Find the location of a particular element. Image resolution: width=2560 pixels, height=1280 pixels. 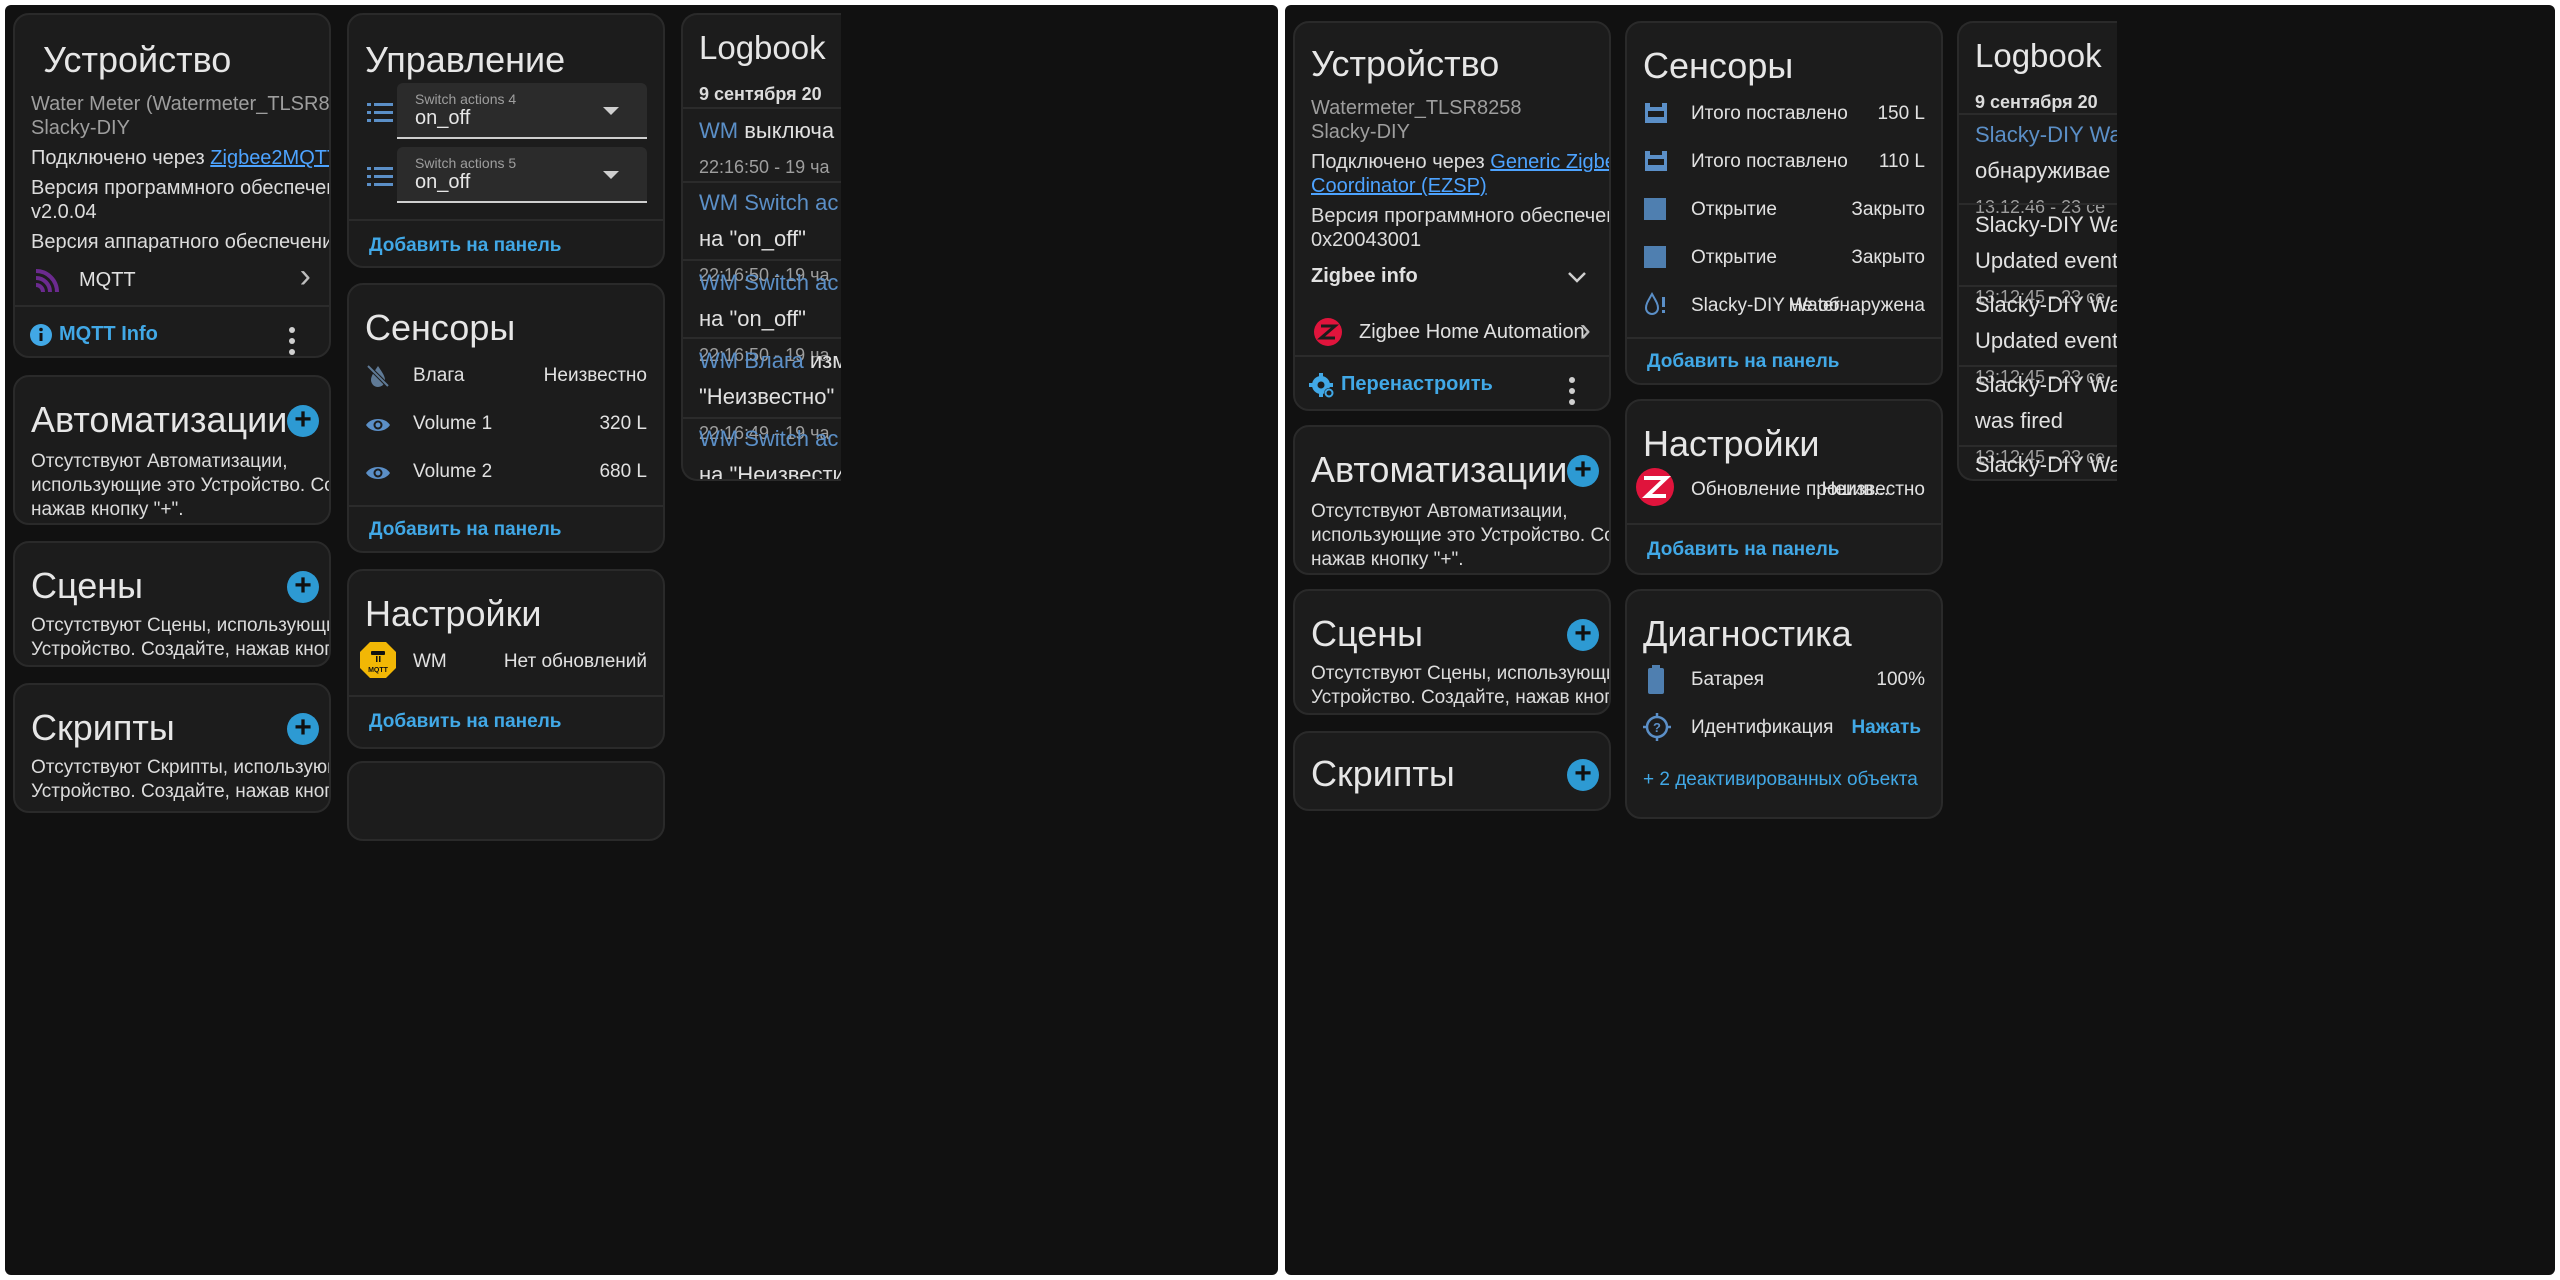

sensor-row-value: Неизвестно is located at coordinates (595, 375).